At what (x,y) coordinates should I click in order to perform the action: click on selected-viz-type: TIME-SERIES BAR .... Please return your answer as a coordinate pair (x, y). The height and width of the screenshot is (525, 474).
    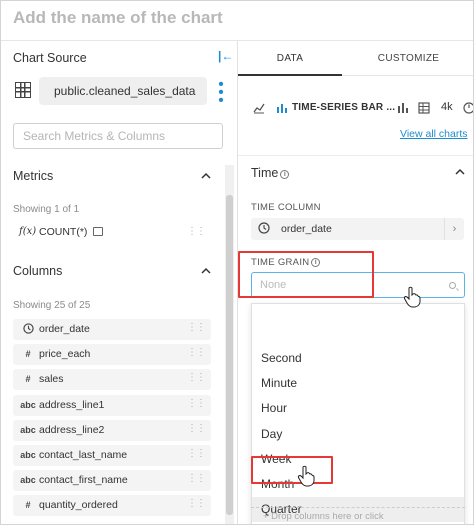
    Looking at the image, I should click on (343, 107).